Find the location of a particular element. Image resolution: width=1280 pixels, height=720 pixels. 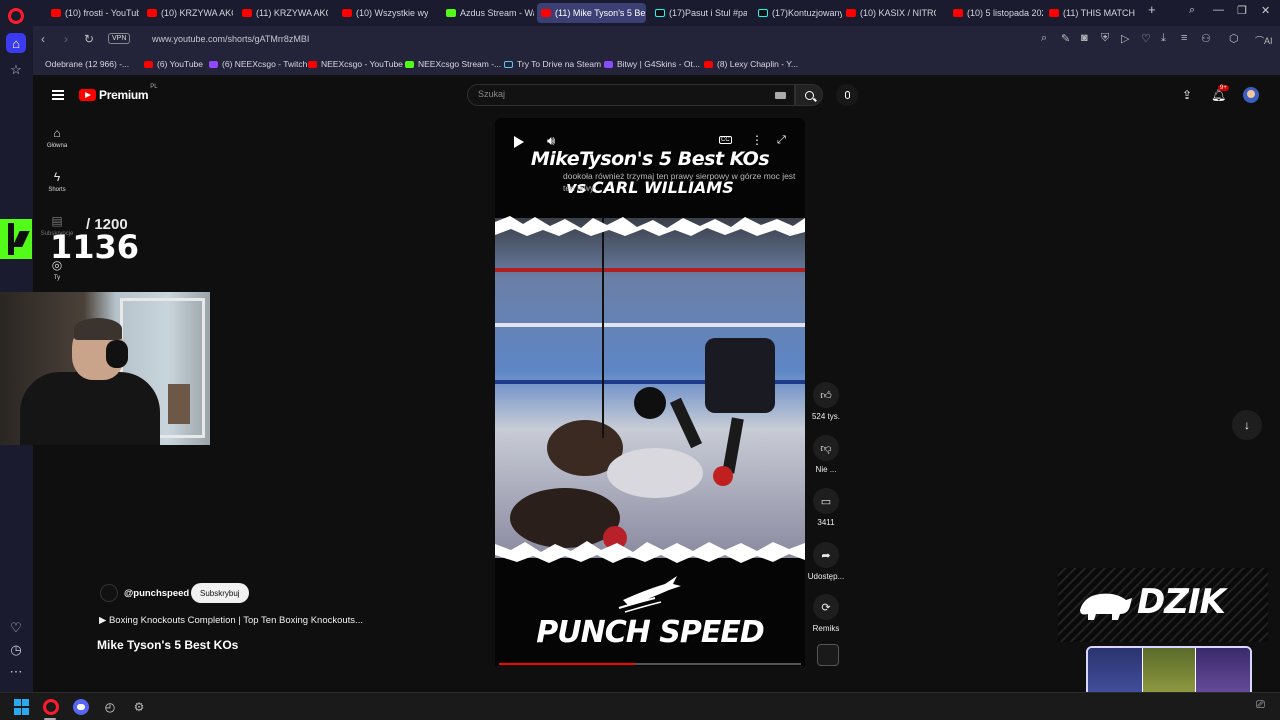

minimize-icon: — is located at coordinates (1218, 10).